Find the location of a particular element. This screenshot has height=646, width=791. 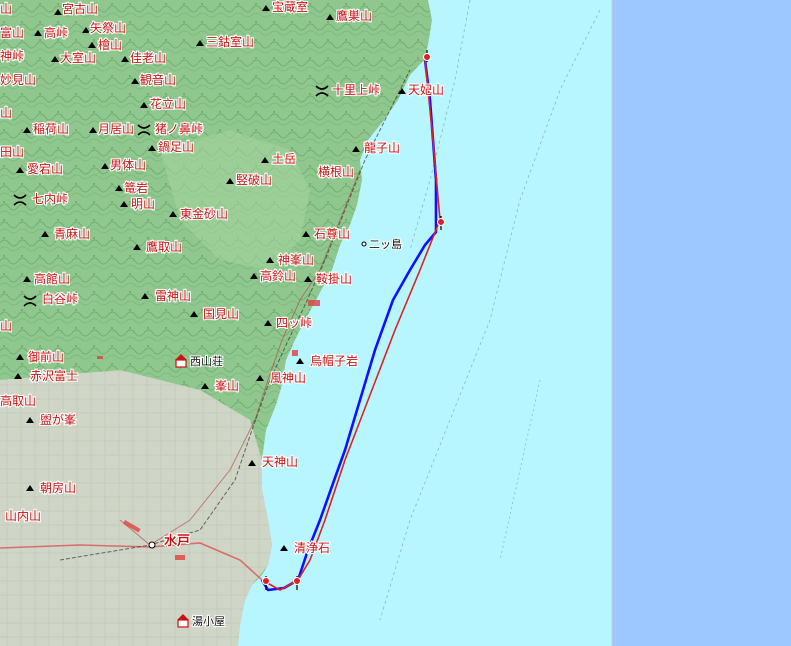

label-kasuga: 佳老山 is located at coordinates (148, 58).